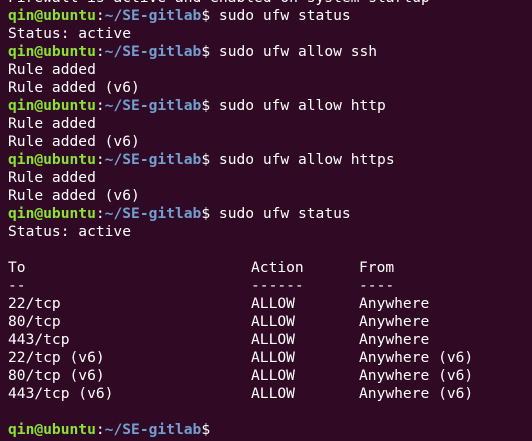  I want to click on command-text: sudo ufw allow ssh, so click(294, 51).